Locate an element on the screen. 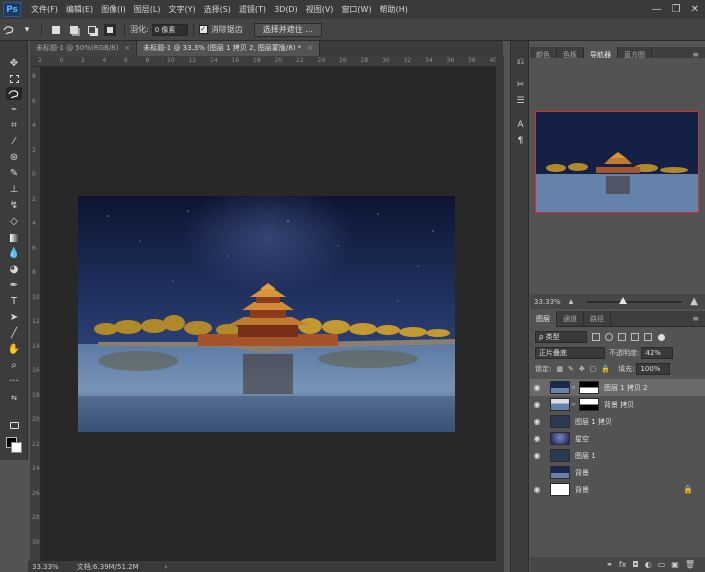  menu-layer: 图层(L) is located at coordinates (147, 9).